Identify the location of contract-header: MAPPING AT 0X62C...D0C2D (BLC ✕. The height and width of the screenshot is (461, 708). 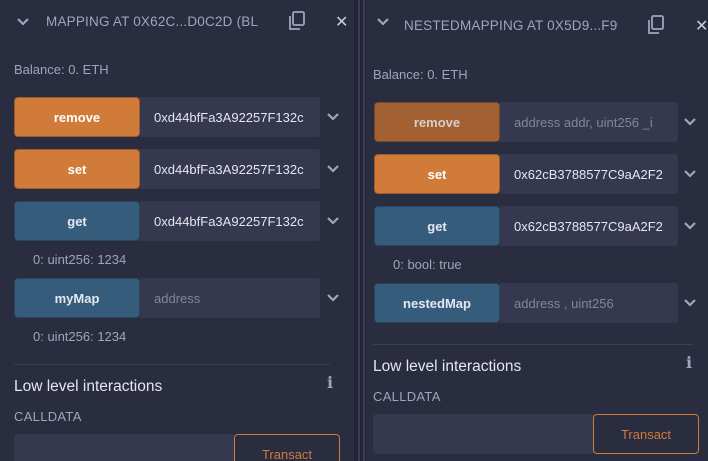
(177, 22).